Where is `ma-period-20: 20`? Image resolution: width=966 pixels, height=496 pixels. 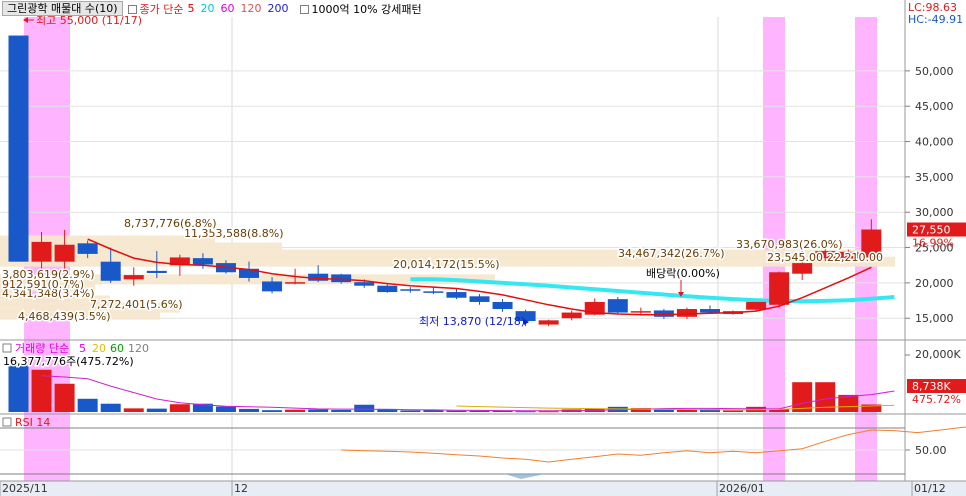
ma-period-20: 20 is located at coordinates (208, 8).